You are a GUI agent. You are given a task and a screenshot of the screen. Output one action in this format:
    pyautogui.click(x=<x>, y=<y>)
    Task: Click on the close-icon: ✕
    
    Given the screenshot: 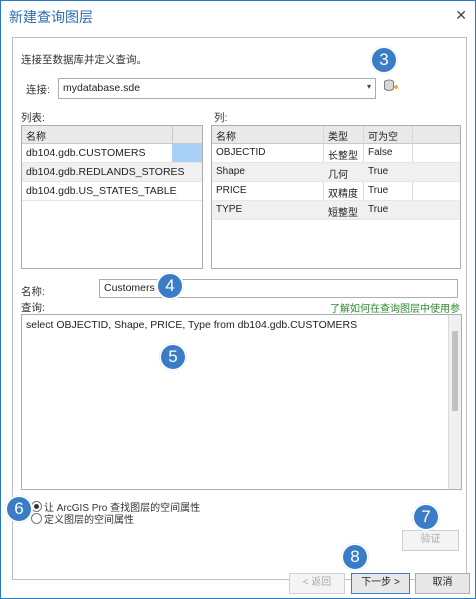 What is the action you would take?
    pyautogui.click(x=461, y=15)
    